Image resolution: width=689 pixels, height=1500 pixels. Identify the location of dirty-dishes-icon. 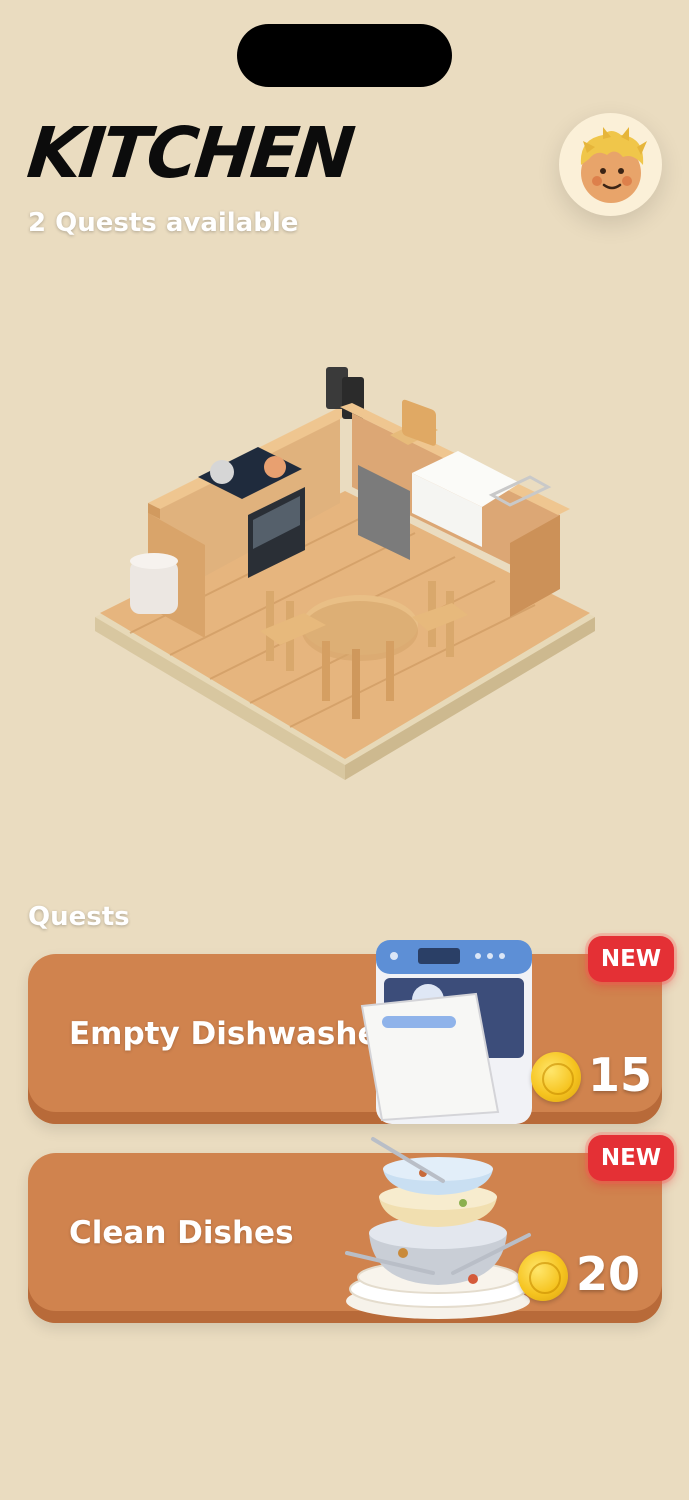
(438, 1228).